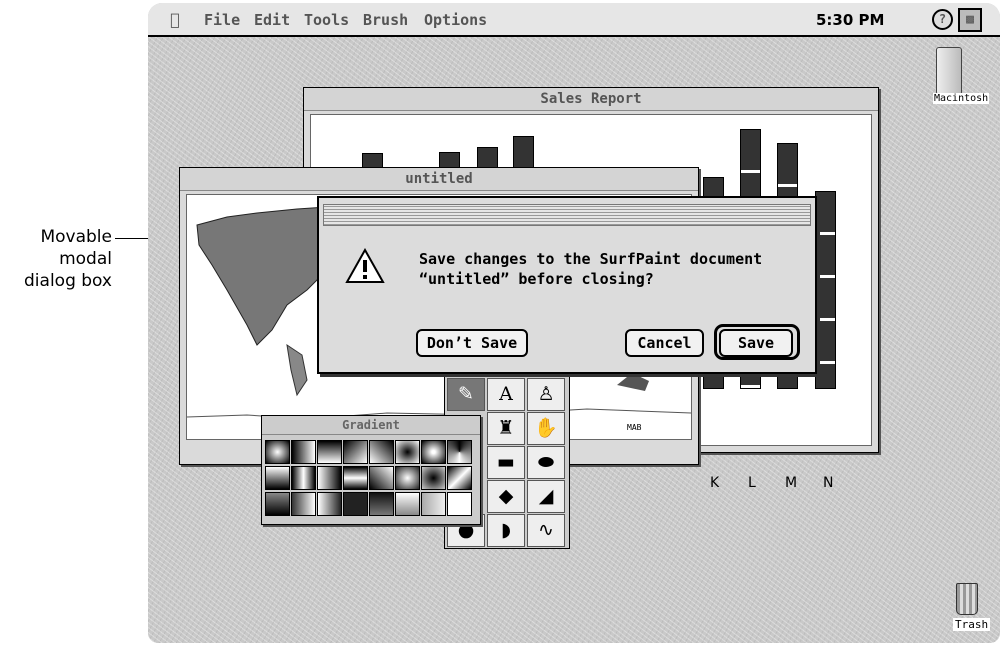 This screenshot has height=645, width=1000. I want to click on sales-report-titlebar: Sales Report, so click(591, 99).